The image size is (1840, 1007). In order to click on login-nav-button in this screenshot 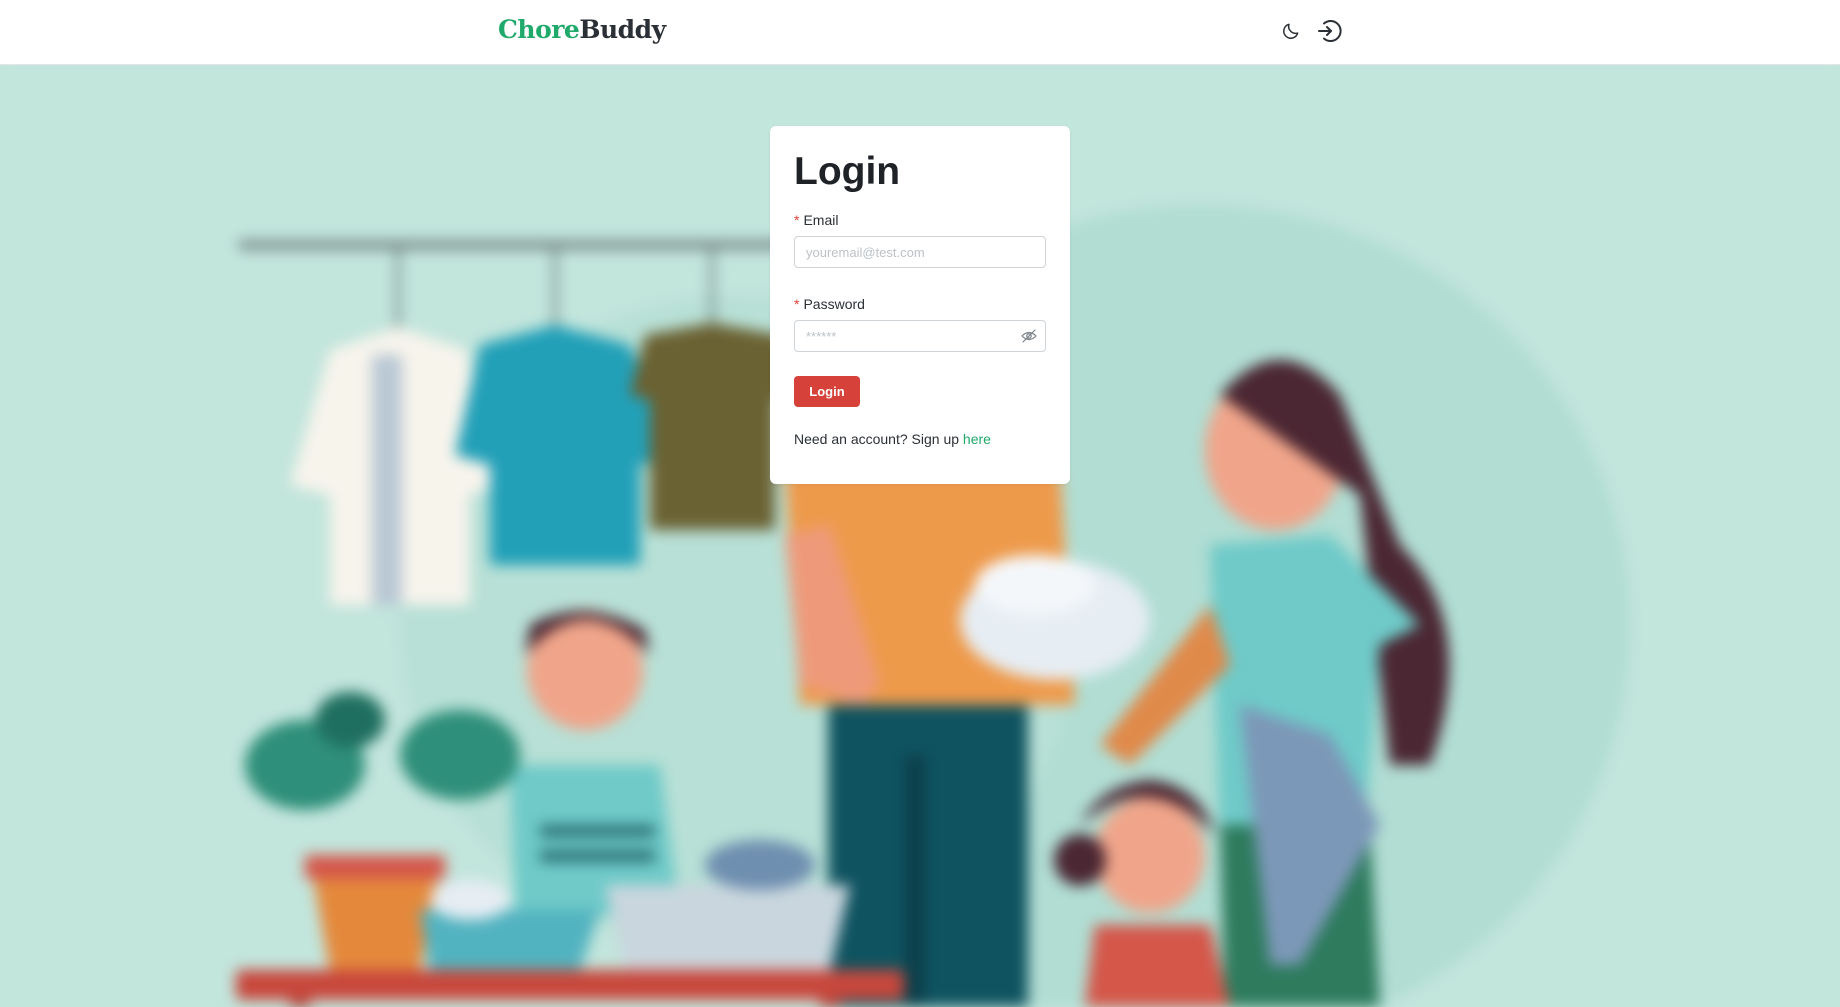, I will do `click(1330, 31)`.